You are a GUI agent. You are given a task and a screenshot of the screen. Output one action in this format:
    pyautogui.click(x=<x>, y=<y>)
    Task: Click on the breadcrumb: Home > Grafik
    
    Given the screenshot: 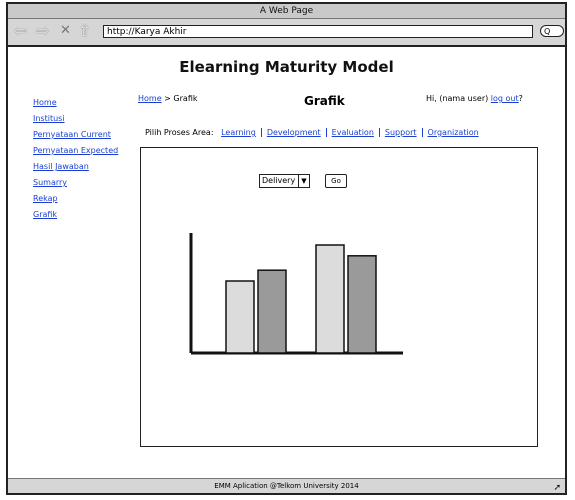 What is the action you would take?
    pyautogui.click(x=167, y=98)
    